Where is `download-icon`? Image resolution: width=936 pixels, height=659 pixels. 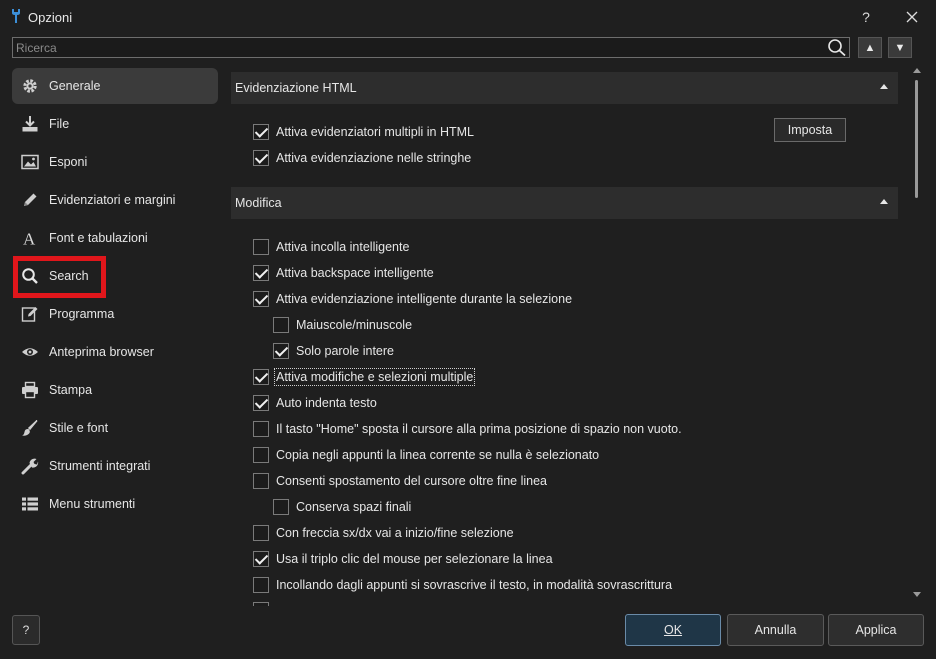 download-icon is located at coordinates (30, 124).